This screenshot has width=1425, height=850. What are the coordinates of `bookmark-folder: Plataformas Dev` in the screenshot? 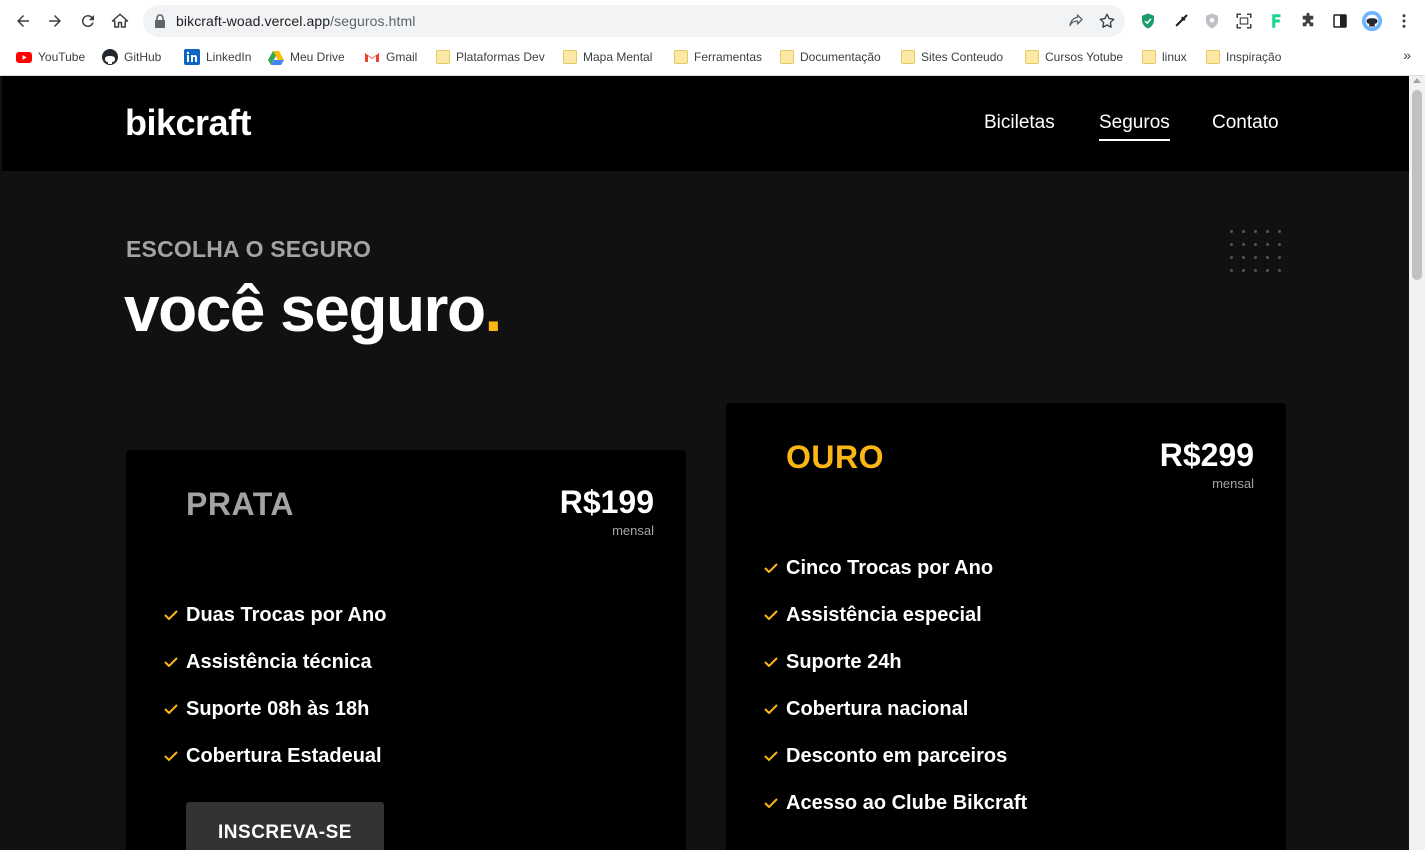 It's located at (490, 57).